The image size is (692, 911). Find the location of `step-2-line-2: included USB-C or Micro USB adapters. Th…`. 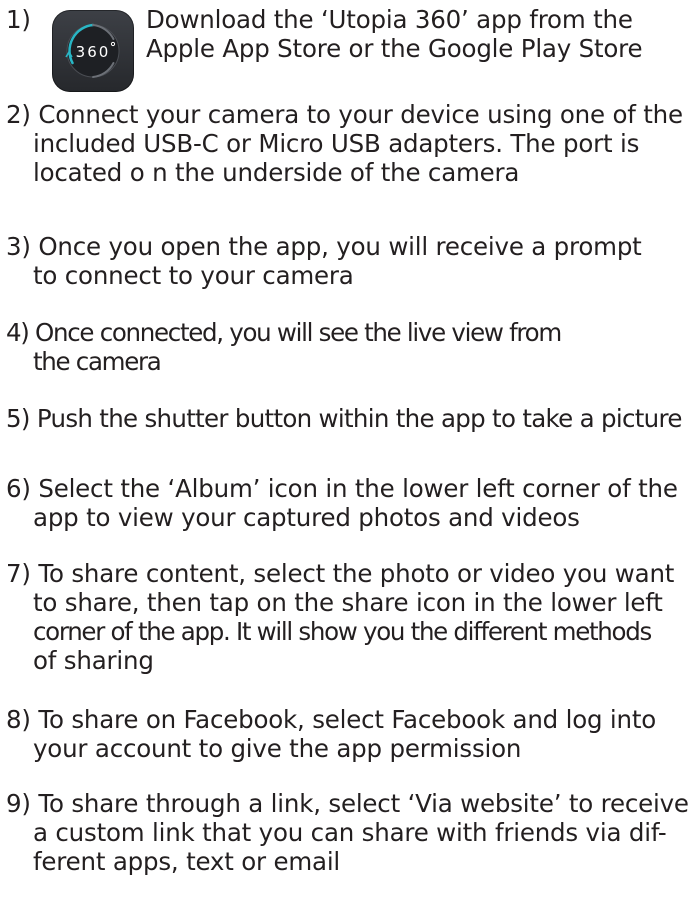

step-2-line-2: included USB-C or Micro USB adapters. Th… is located at coordinates (336, 143).